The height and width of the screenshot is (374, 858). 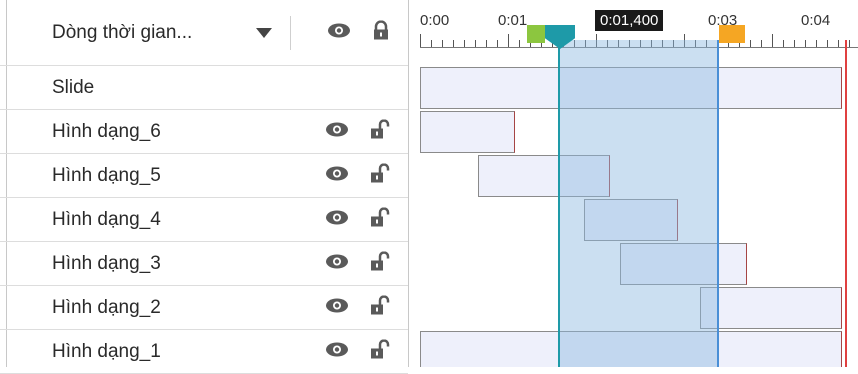 I want to click on layer-row: Hình dạng_2, so click(x=204, y=308).